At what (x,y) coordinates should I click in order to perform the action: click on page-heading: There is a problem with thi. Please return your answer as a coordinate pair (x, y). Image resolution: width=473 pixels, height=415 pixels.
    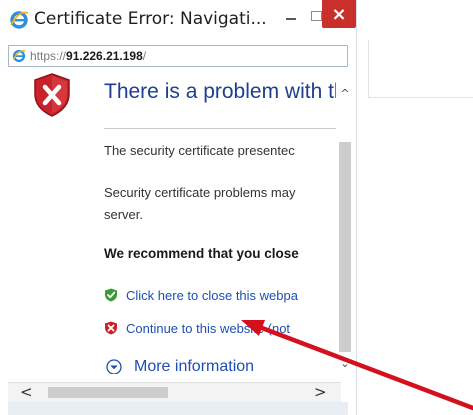
    Looking at the image, I should click on (220, 91).